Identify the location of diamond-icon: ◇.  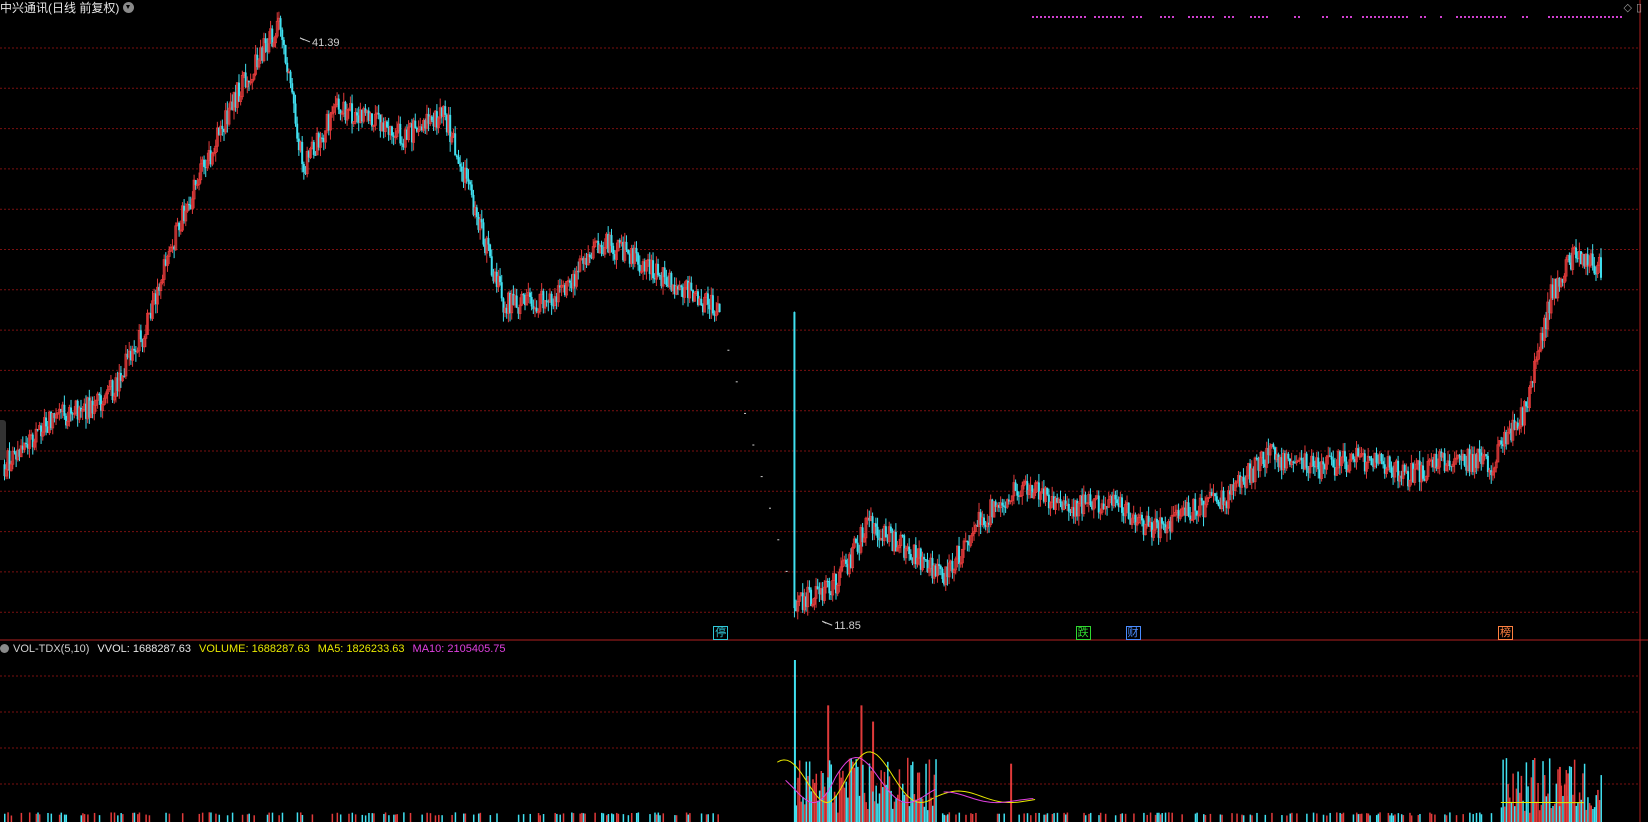
(1627, 7).